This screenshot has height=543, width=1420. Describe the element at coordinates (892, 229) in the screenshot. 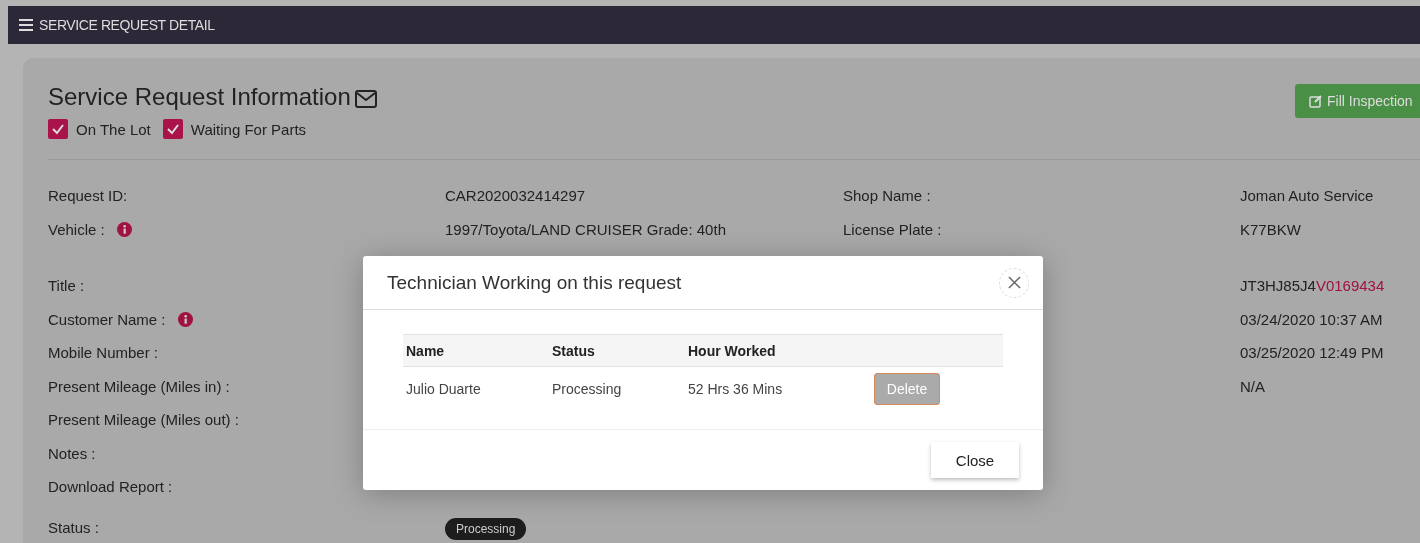

I see `field-label: License Plate :` at that location.